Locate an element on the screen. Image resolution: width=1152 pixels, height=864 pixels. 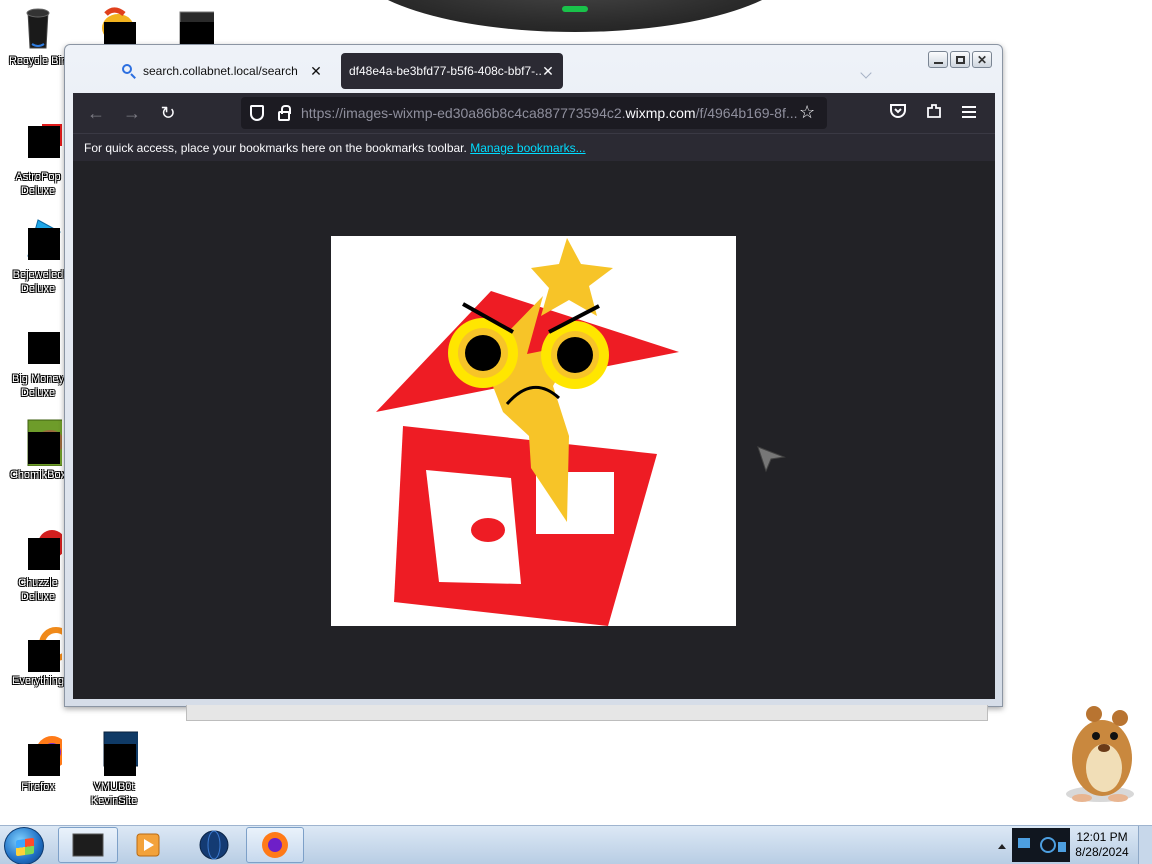
desktop-icon-vmub0t: VMUB0t KevinSite is located at coordinates (114, 769).